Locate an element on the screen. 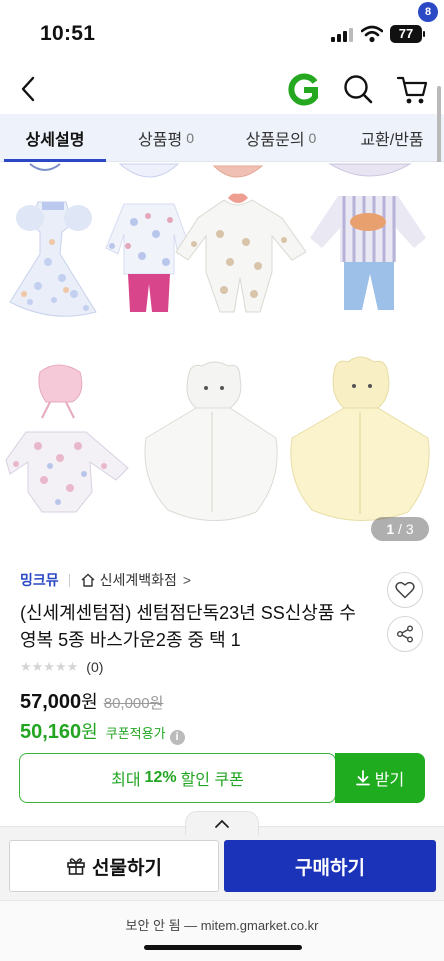 The width and height of the screenshot is (444, 961). review-count: (0) is located at coordinates (95, 667).